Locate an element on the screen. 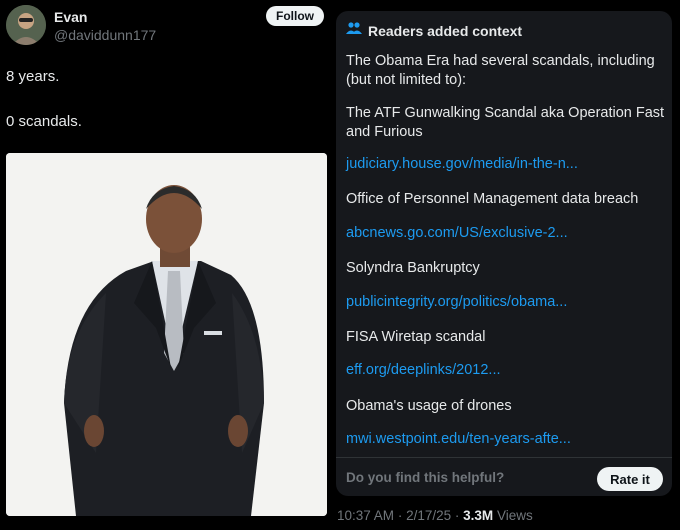  follow-button: Follow is located at coordinates (295, 16).